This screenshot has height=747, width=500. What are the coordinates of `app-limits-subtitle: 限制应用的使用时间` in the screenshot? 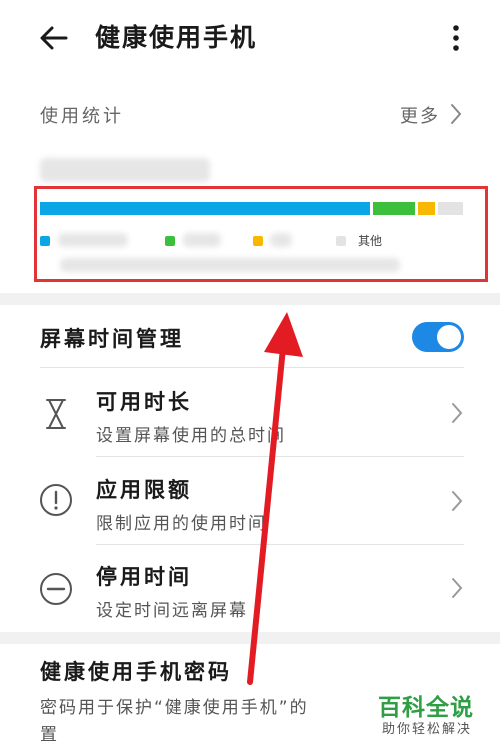 It's located at (181, 524).